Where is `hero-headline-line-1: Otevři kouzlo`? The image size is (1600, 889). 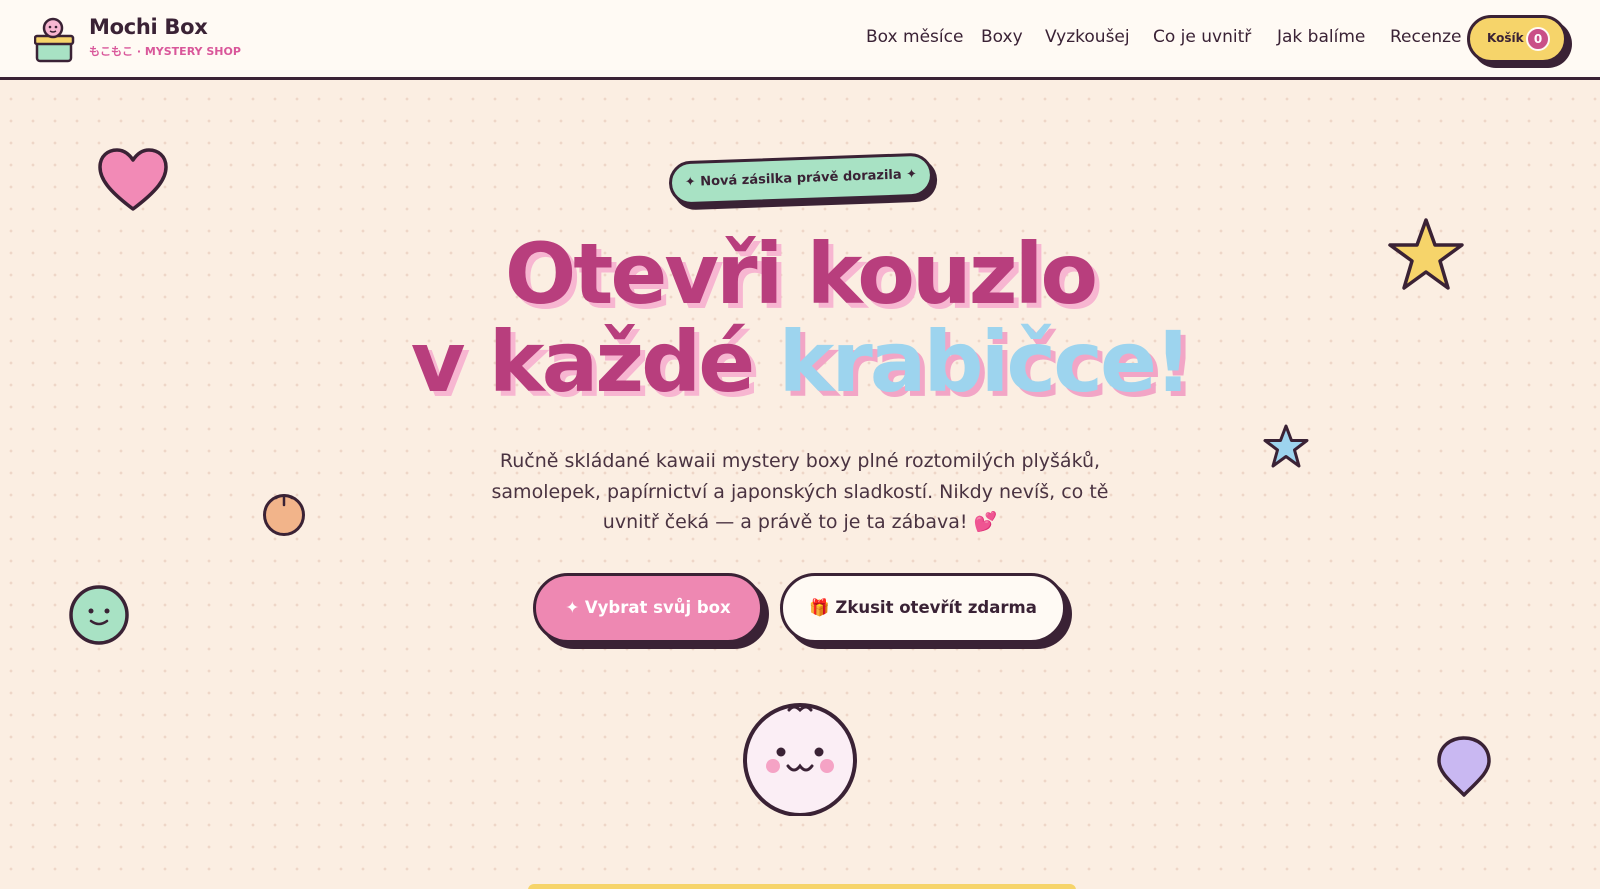
hero-headline-line-1: Otevři kouzlo is located at coordinates (801, 274).